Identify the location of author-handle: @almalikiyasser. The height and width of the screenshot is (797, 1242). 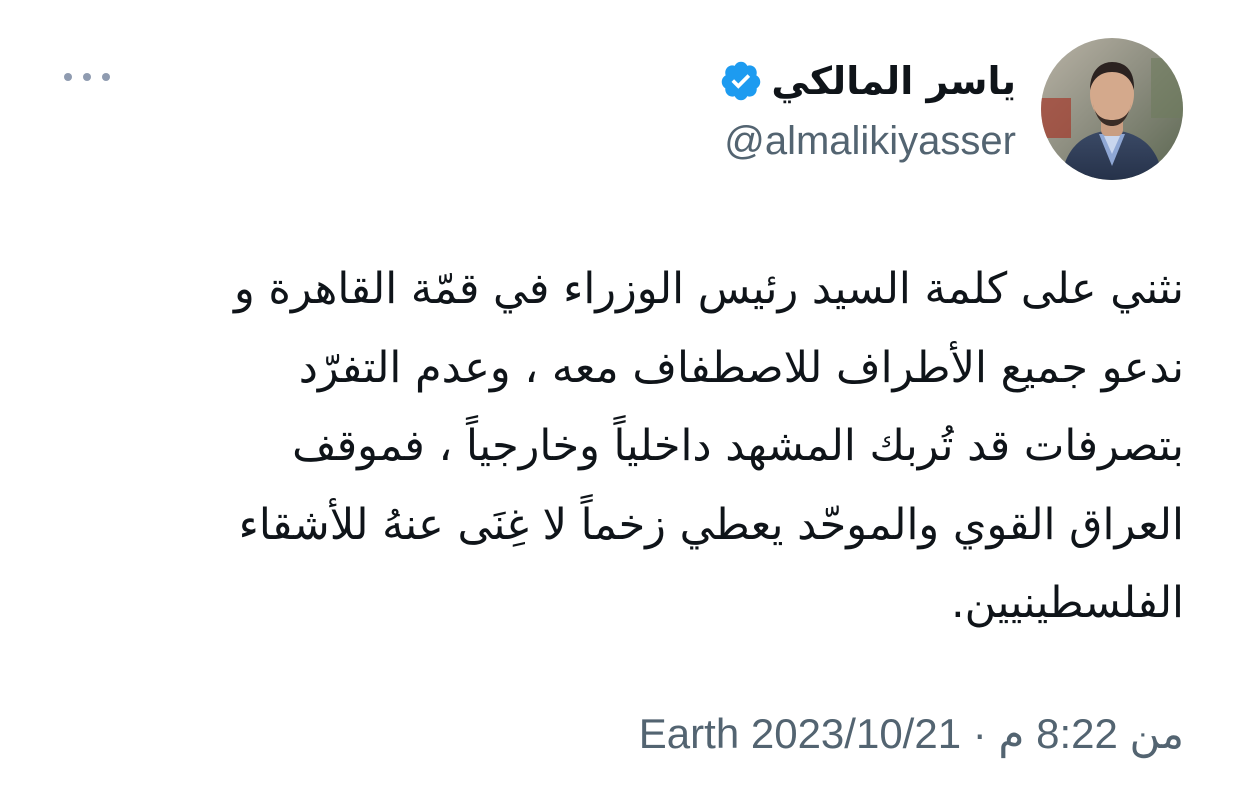
(870, 141).